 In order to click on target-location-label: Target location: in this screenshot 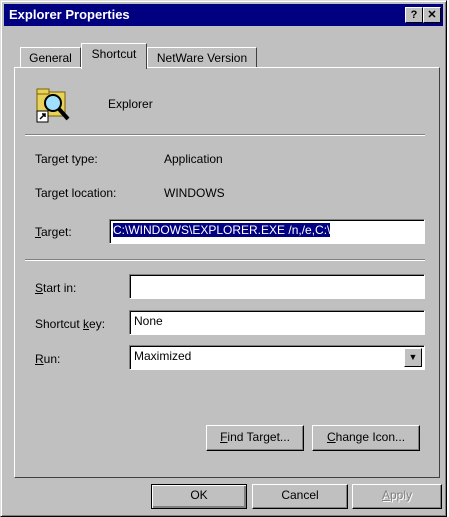, I will do `click(76, 193)`.